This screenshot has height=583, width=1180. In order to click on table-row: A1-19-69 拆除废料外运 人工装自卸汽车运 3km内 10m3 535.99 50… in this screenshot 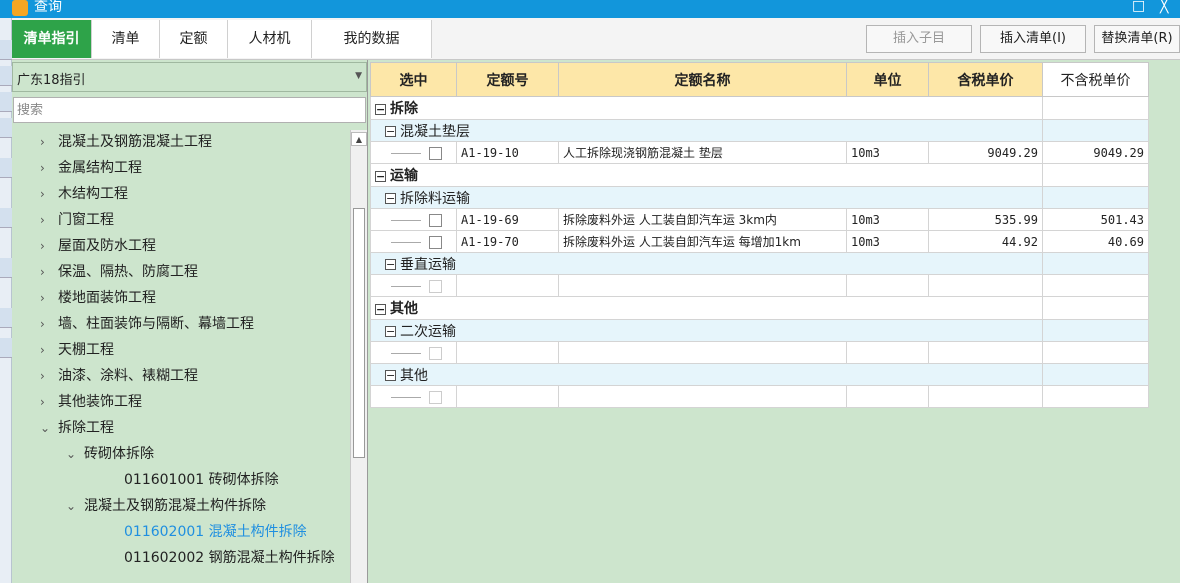, I will do `click(759, 219)`.